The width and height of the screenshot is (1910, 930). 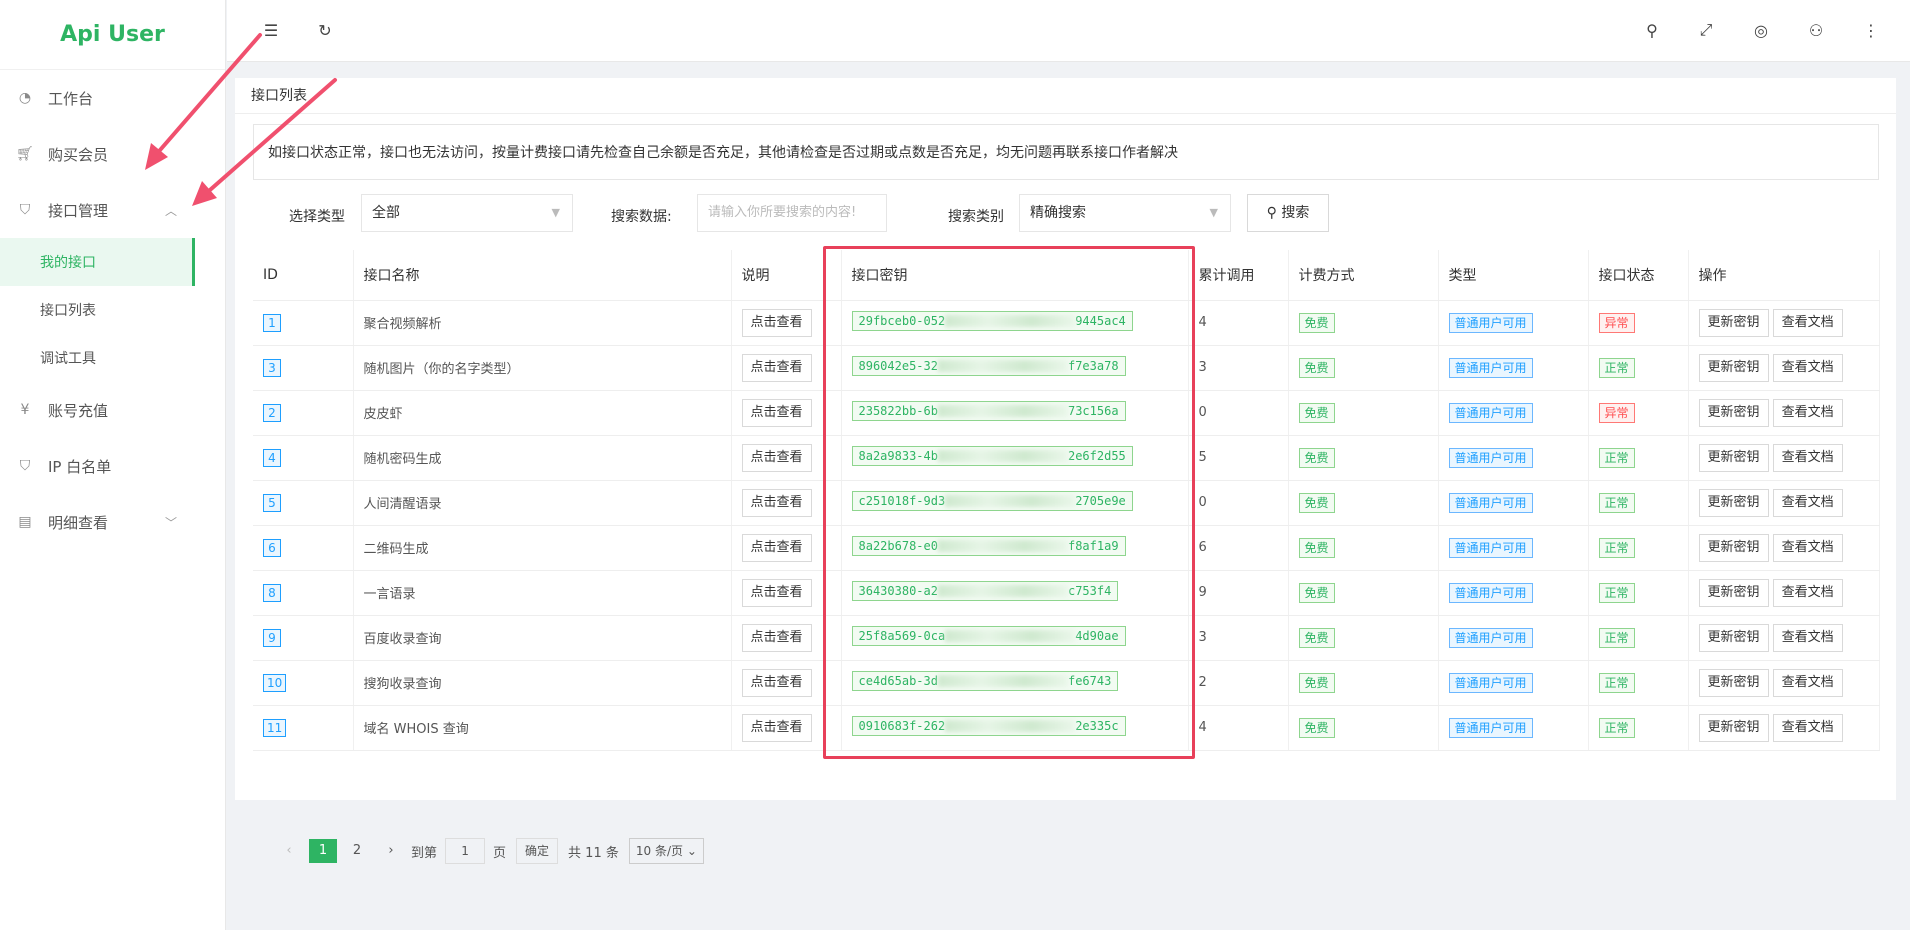 What do you see at coordinates (391, 851) in the screenshot?
I see `next-page-icon: ›` at bounding box center [391, 851].